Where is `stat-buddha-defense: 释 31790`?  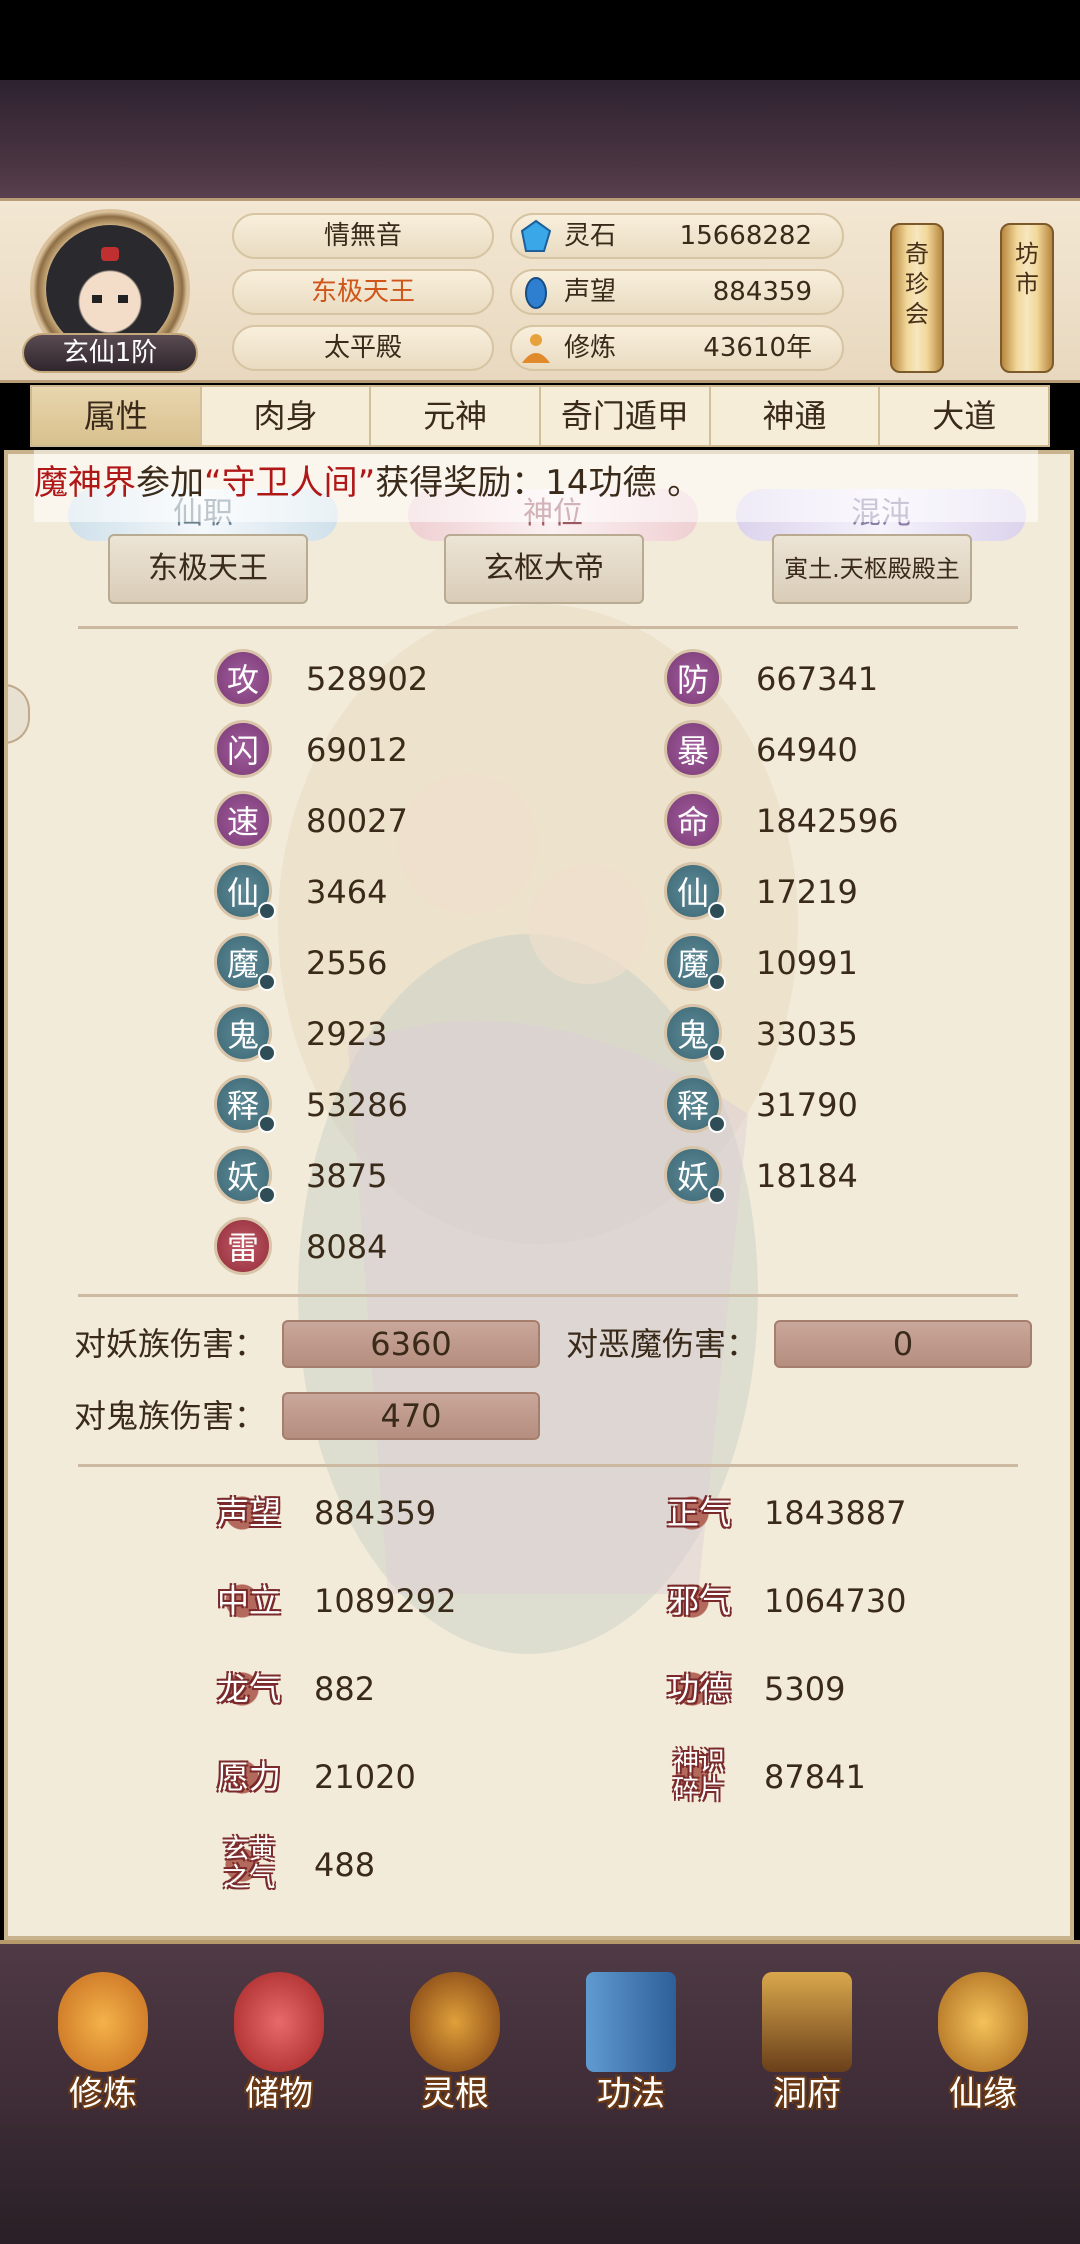
stat-buddha-defense: 释 31790 is located at coordinates (834, 1105).